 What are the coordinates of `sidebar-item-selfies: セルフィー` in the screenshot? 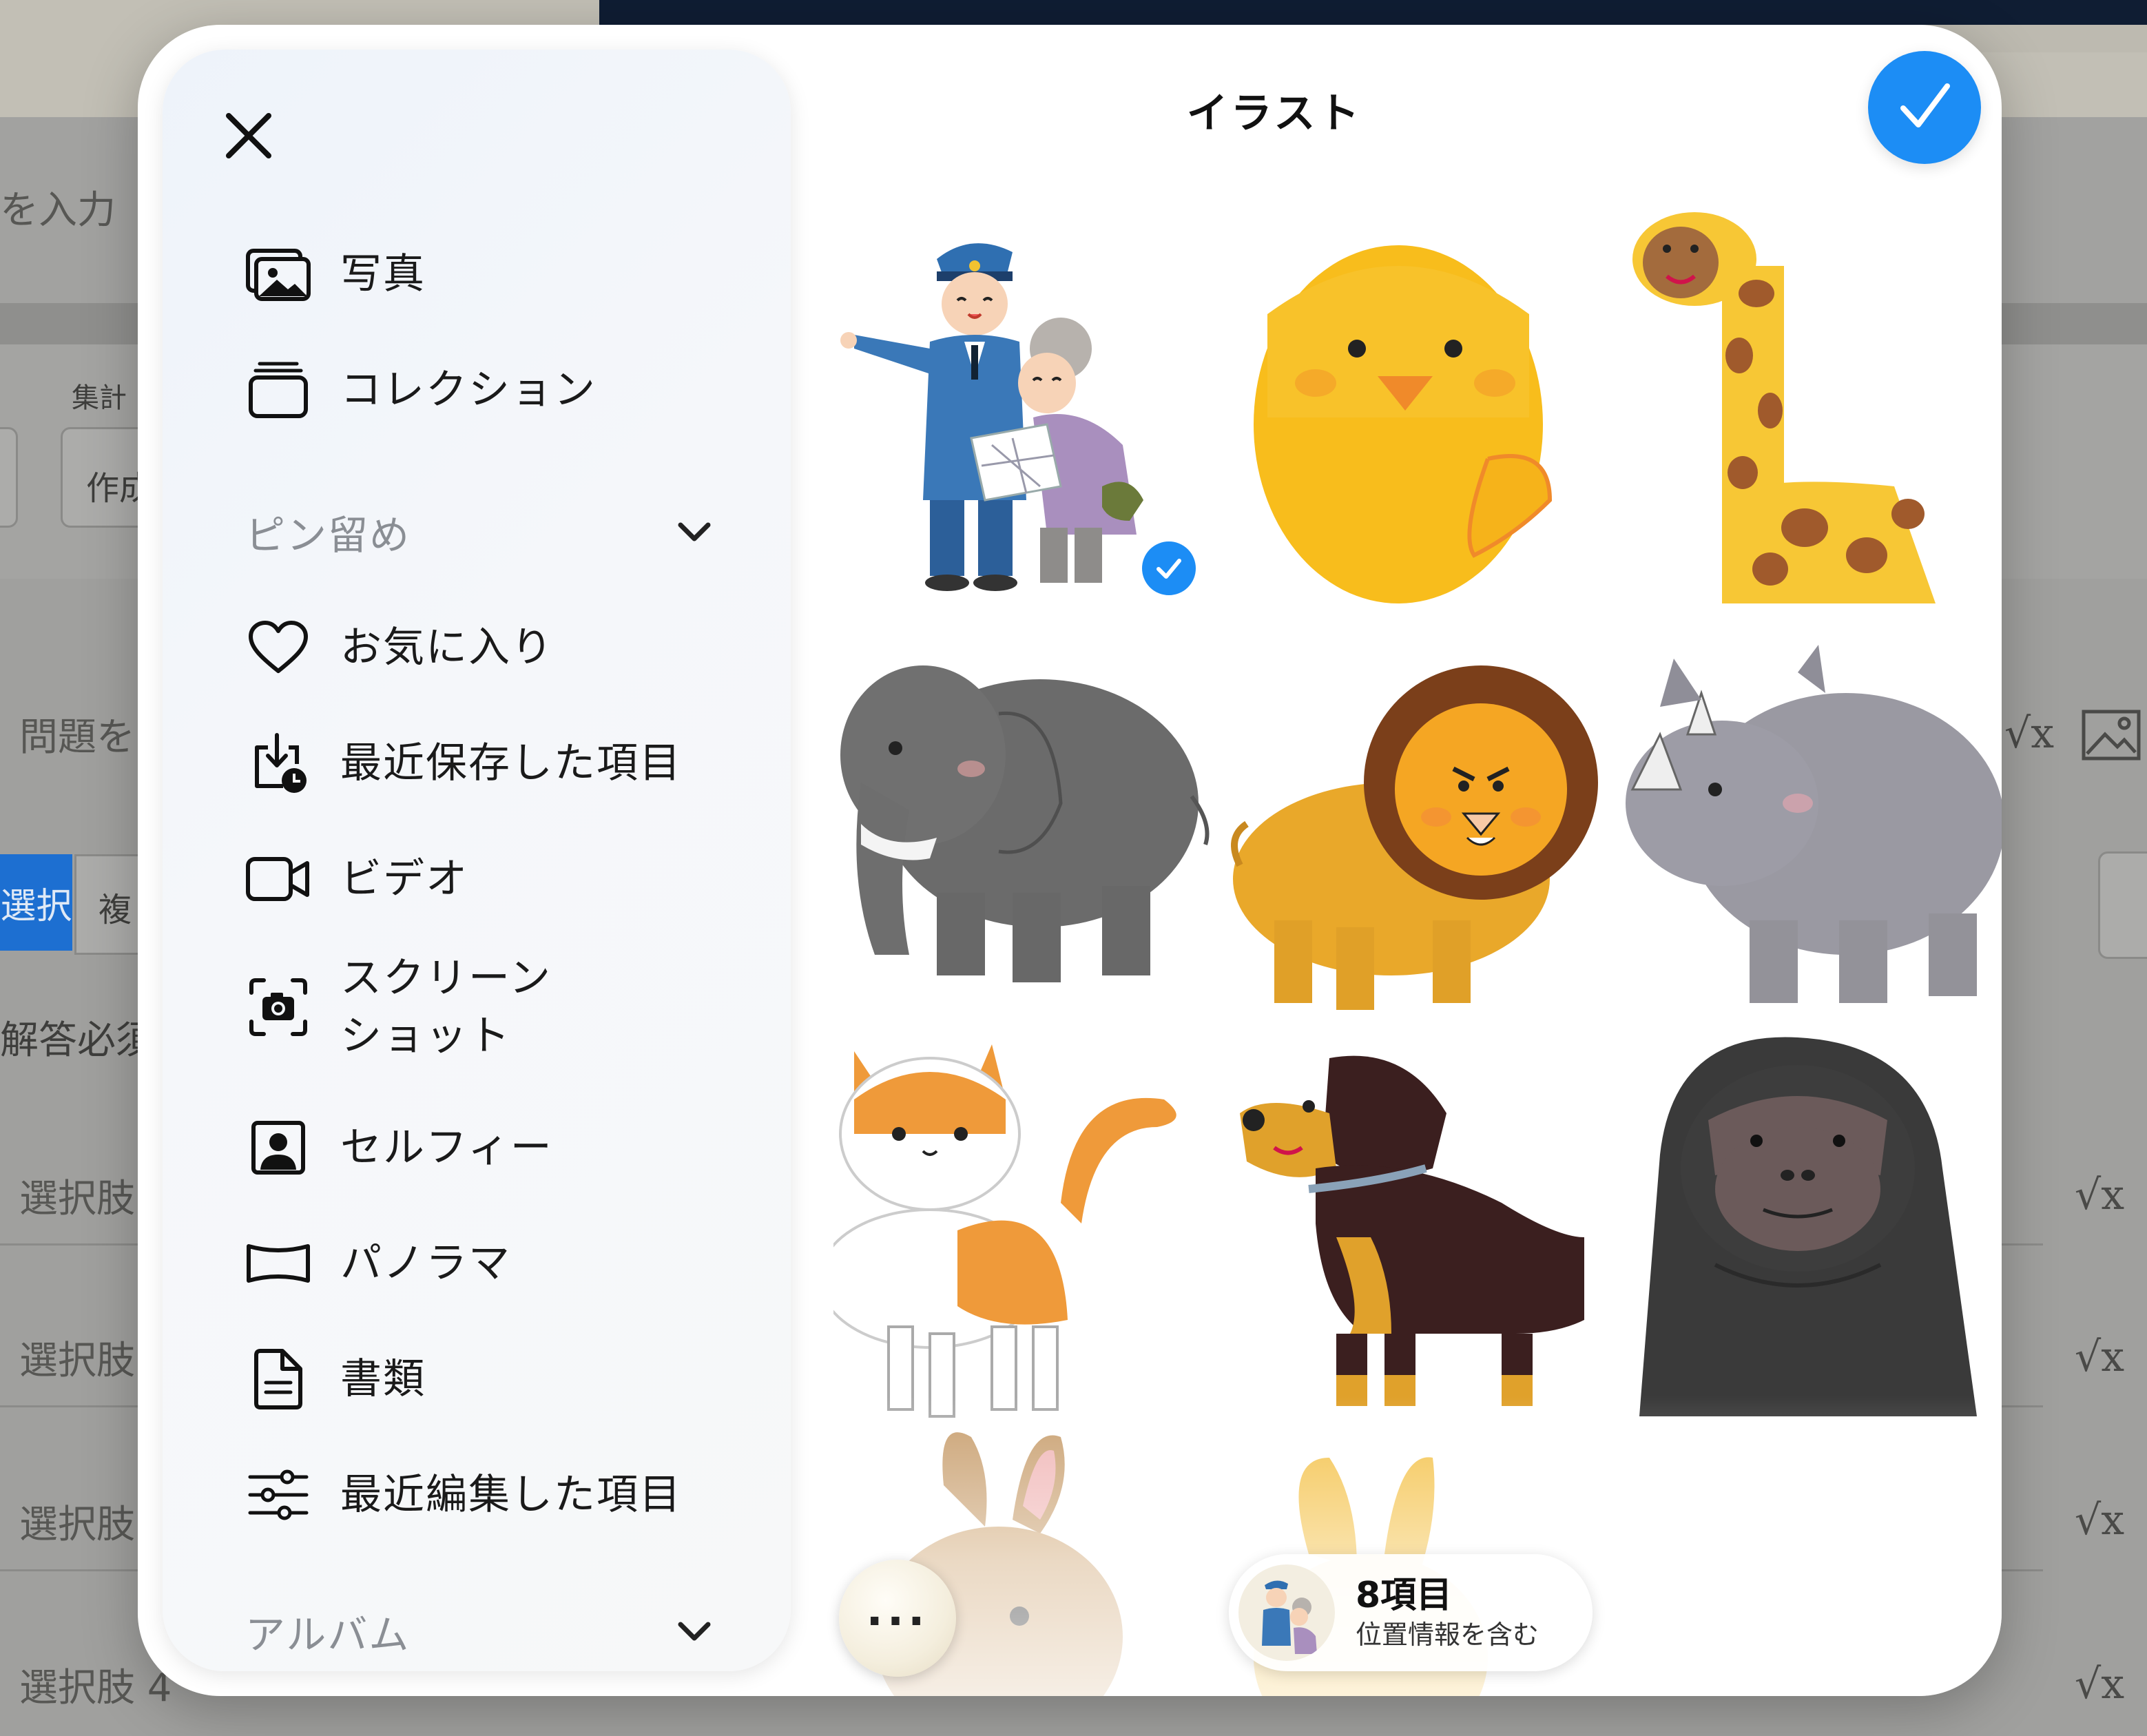 It's located at (399, 1148).